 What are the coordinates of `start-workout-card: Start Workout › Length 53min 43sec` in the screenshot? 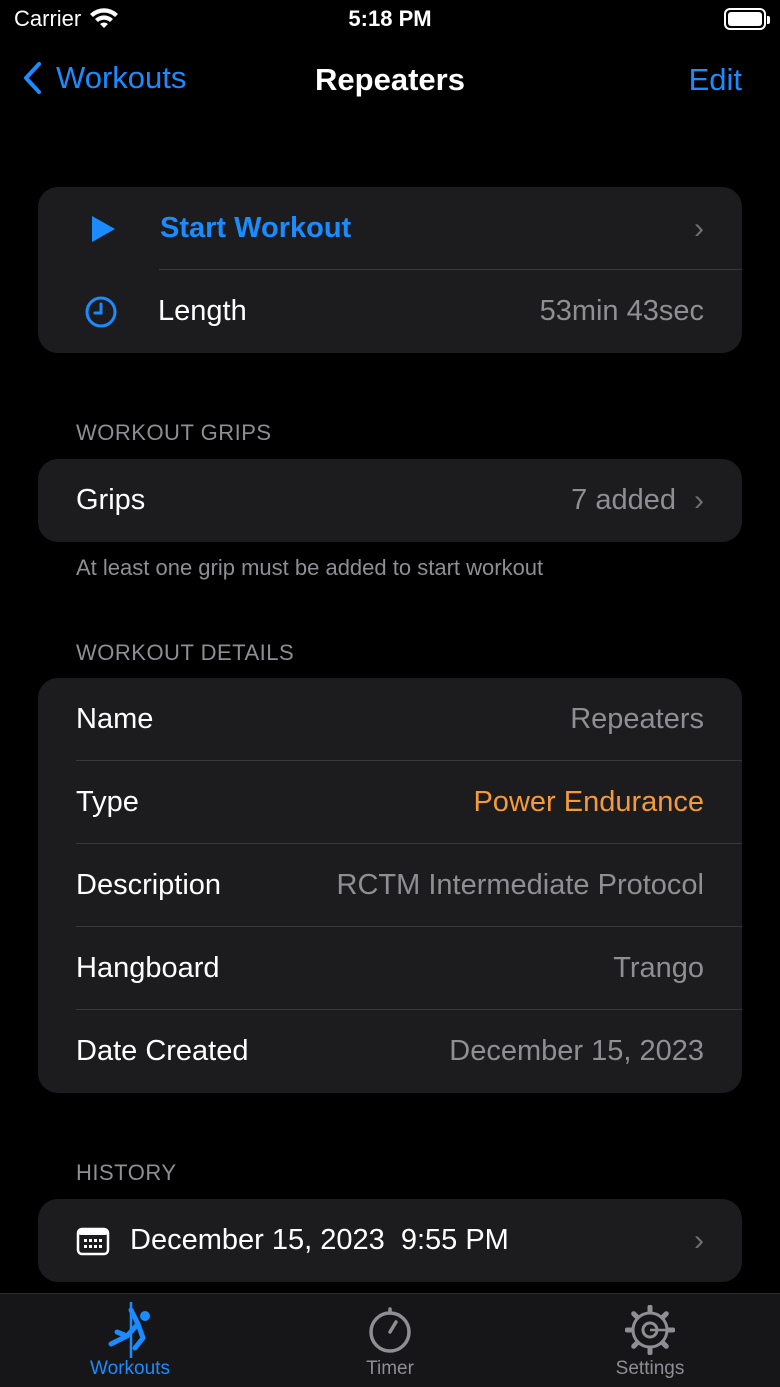 It's located at (390, 270).